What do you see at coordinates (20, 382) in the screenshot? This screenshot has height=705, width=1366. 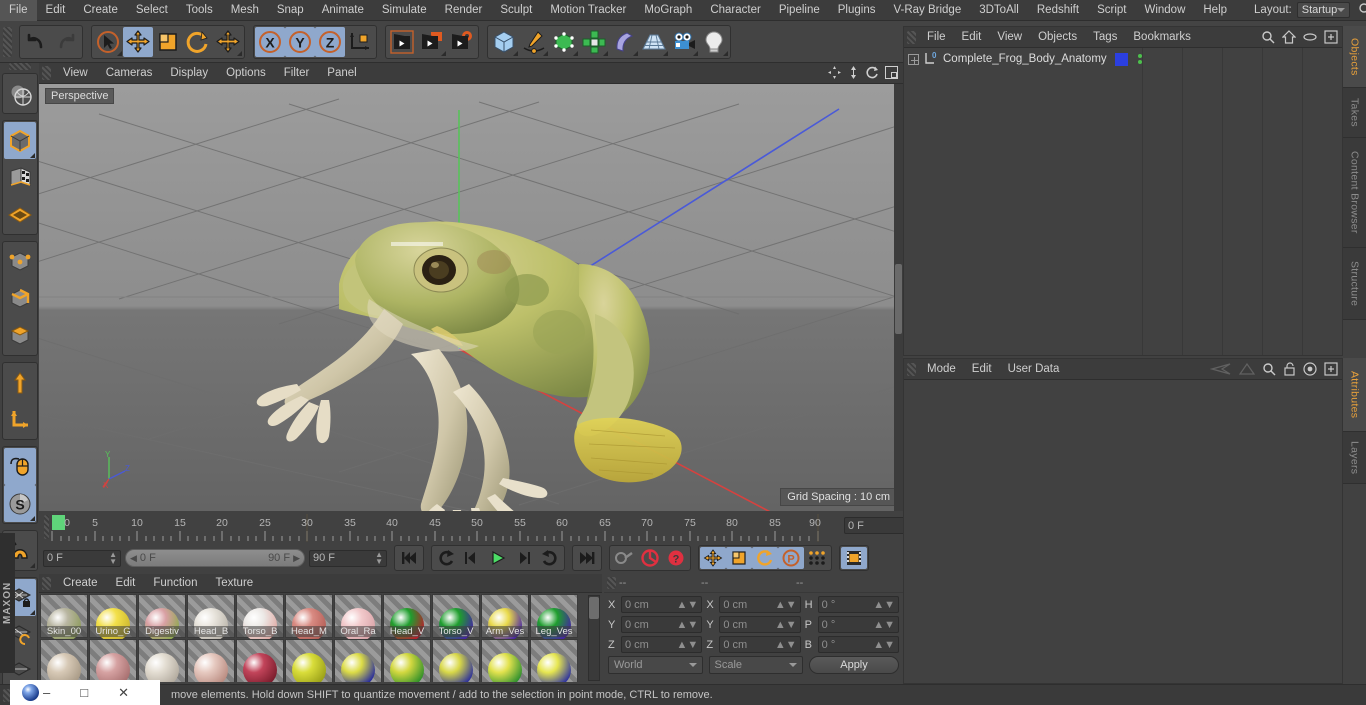 I see `axis-modify-tool` at bounding box center [20, 382].